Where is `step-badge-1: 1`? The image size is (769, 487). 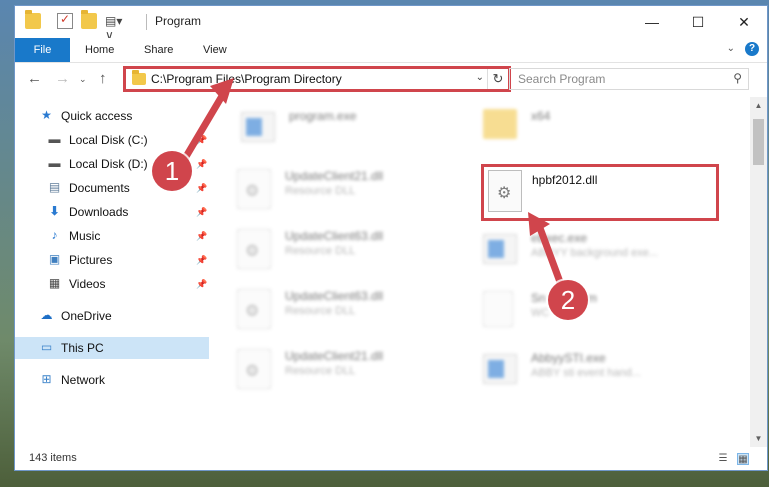
step-badge-1: 1 is located at coordinates (172, 171).